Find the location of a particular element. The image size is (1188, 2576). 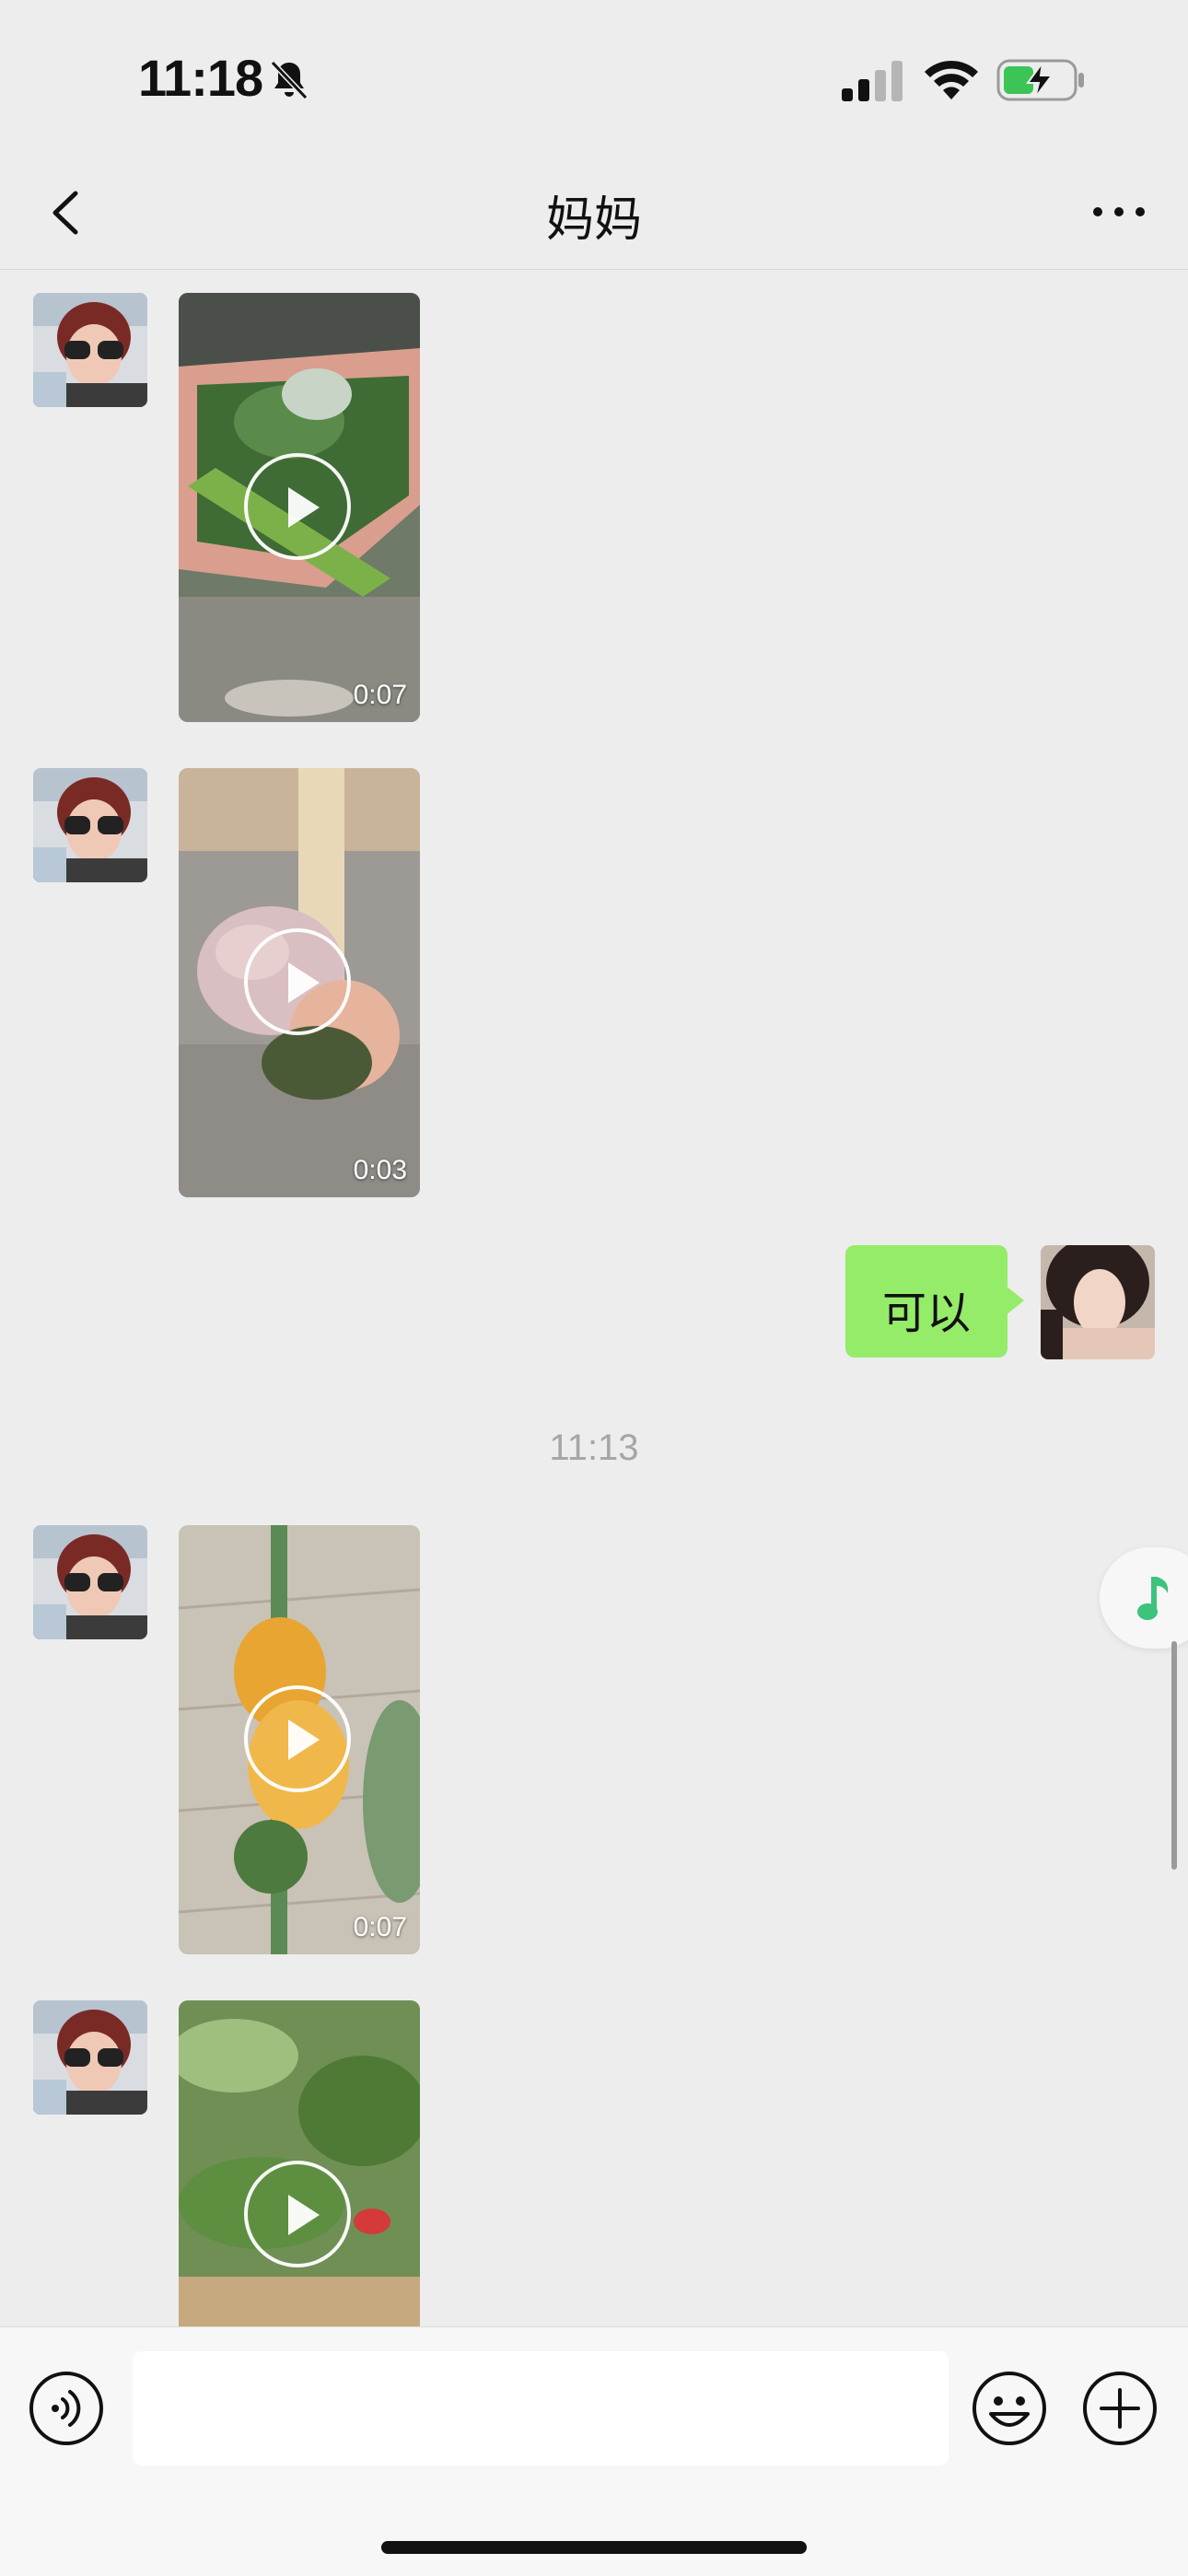

scrollbar is located at coordinates (1174, 1755).